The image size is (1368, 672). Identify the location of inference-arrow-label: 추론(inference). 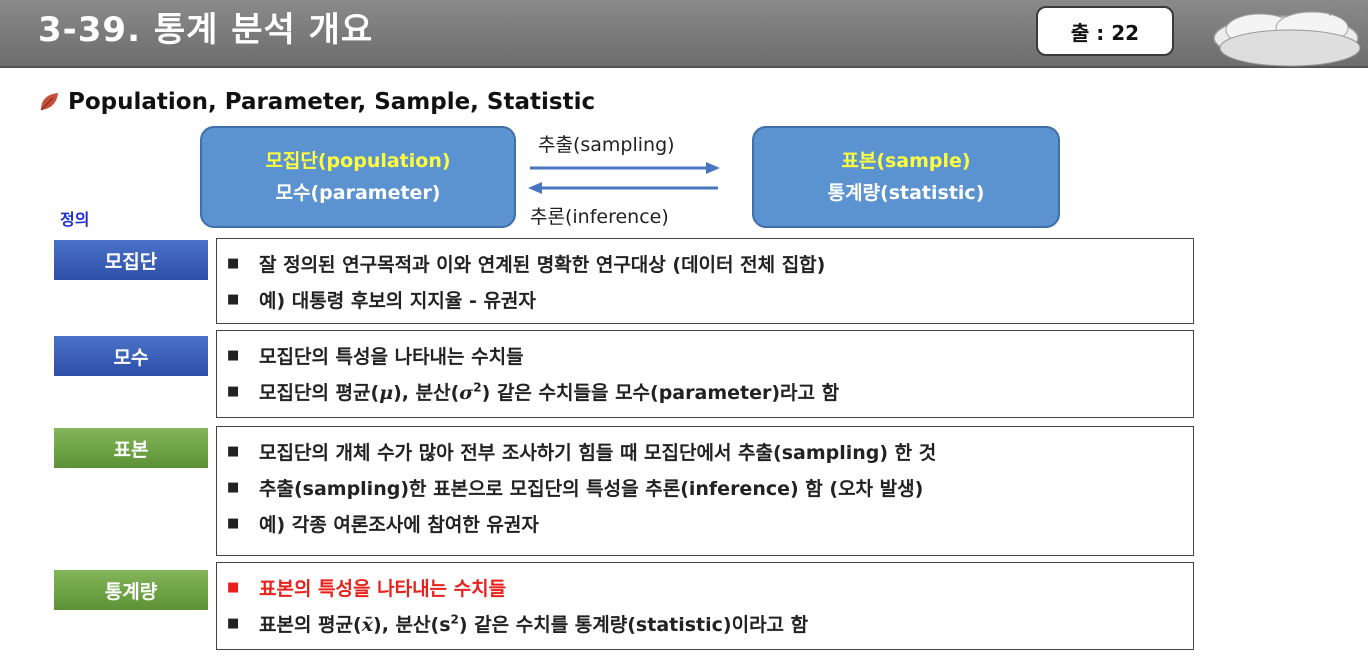
(599, 217).